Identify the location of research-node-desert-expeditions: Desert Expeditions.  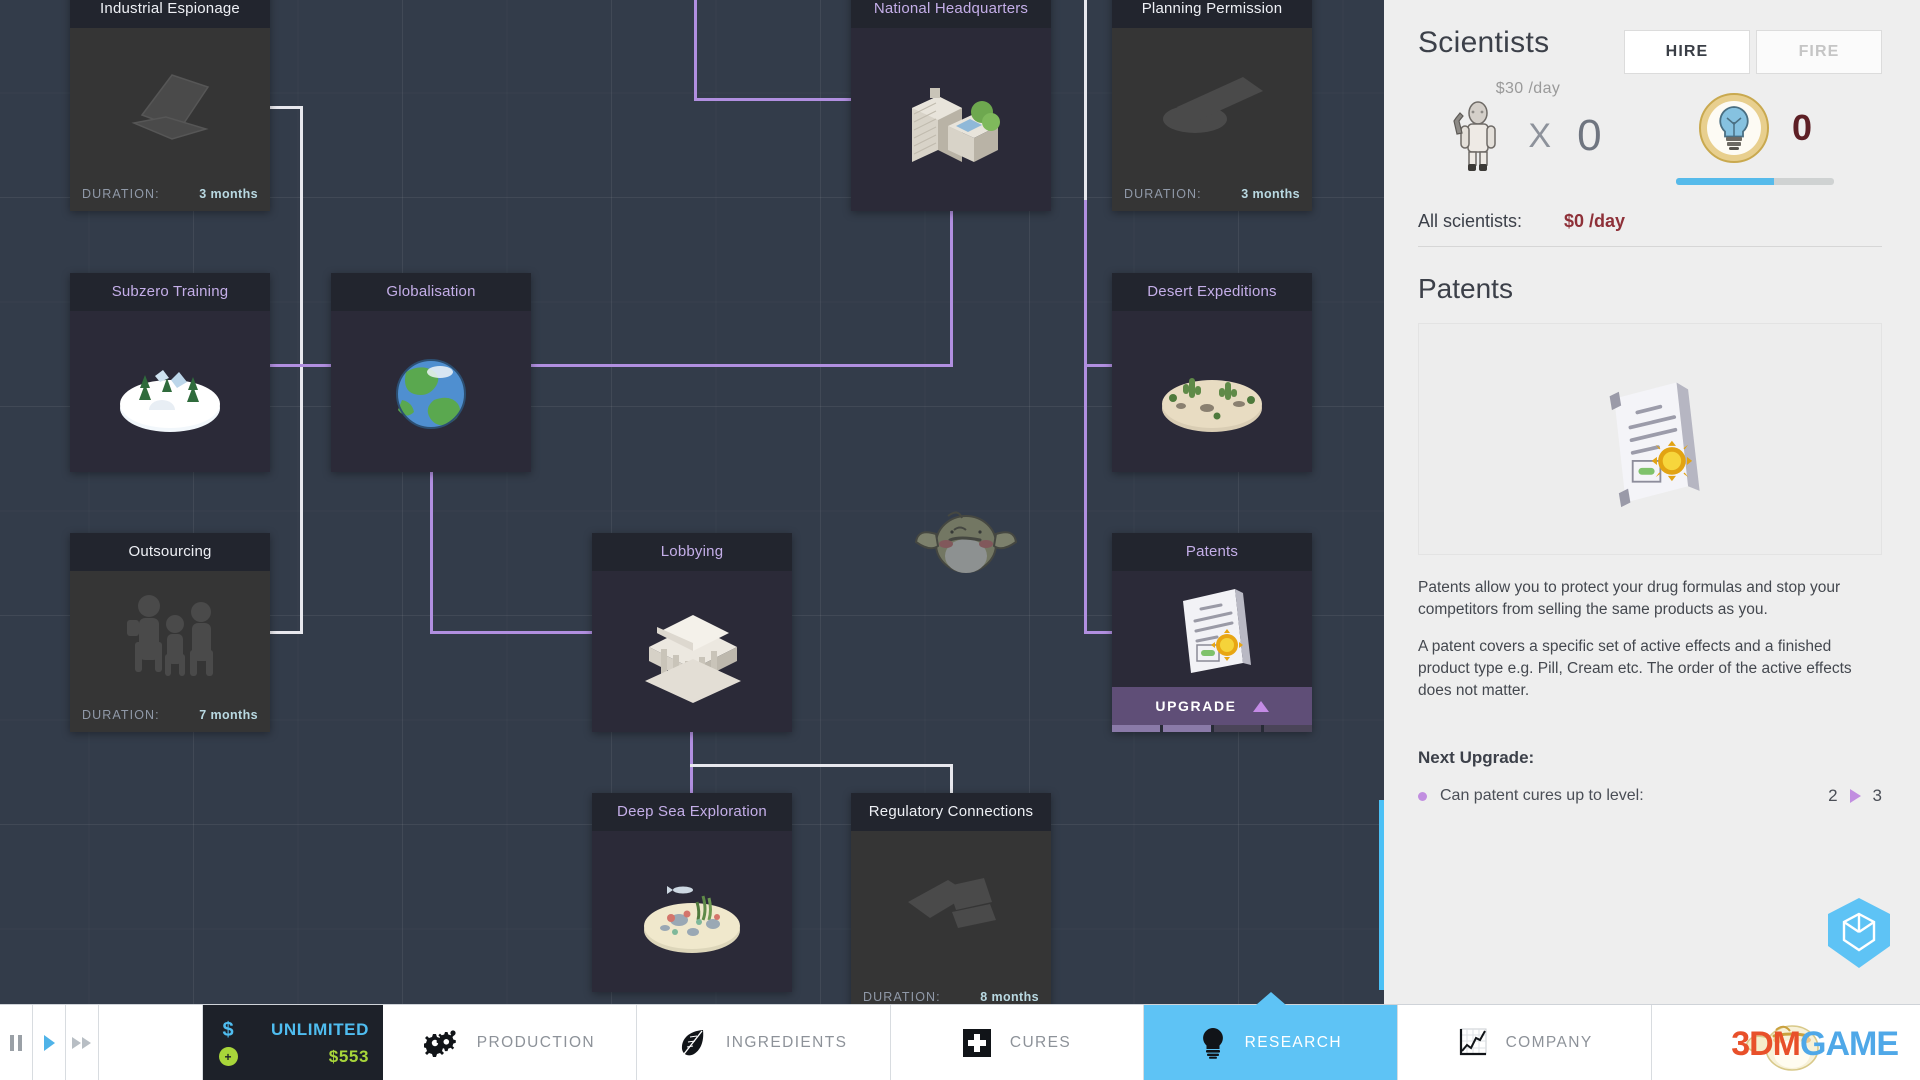
(1212, 372).